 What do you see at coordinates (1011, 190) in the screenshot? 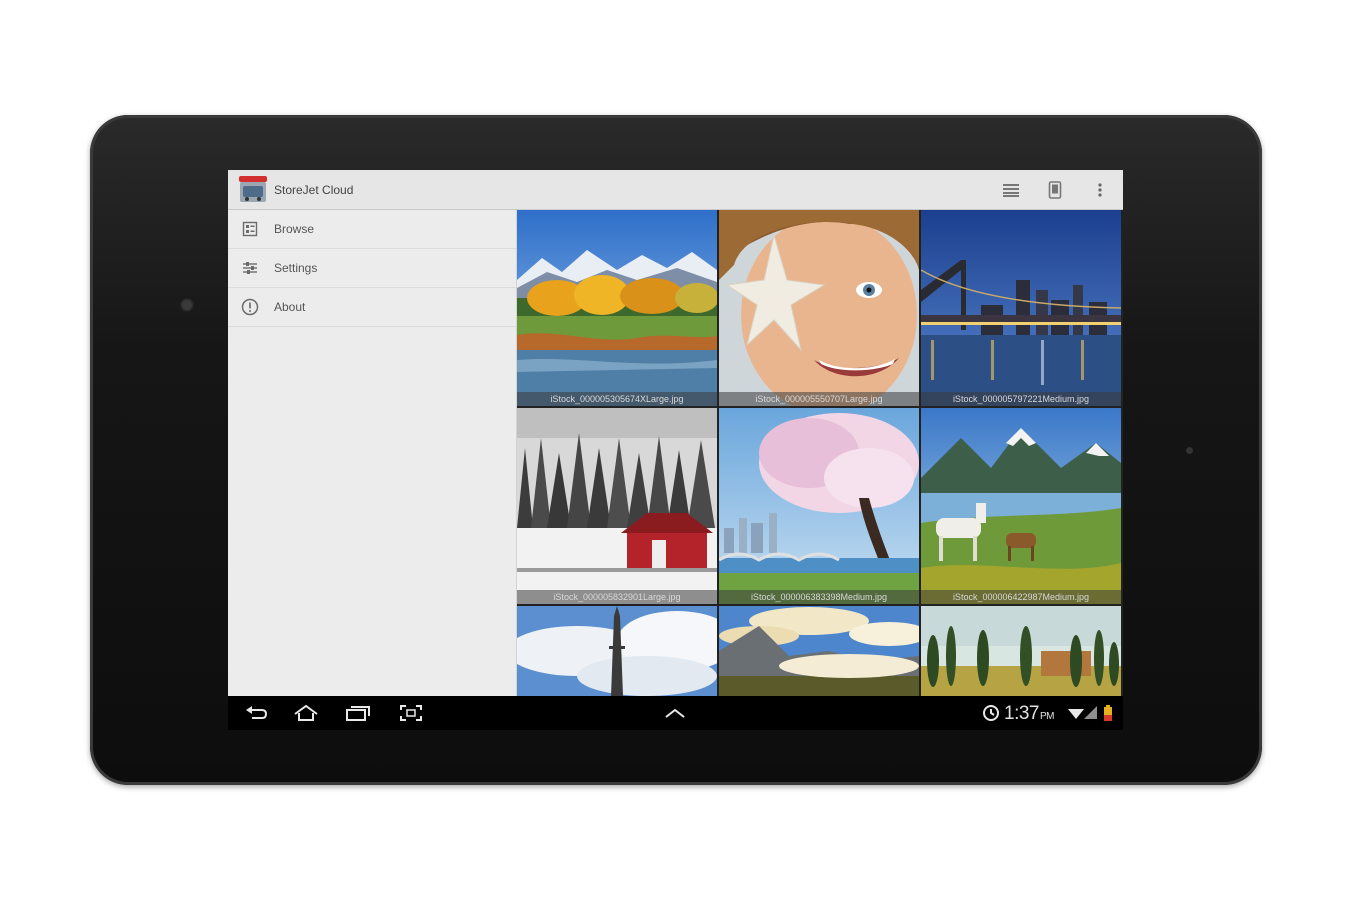
I see `list-view-icon` at bounding box center [1011, 190].